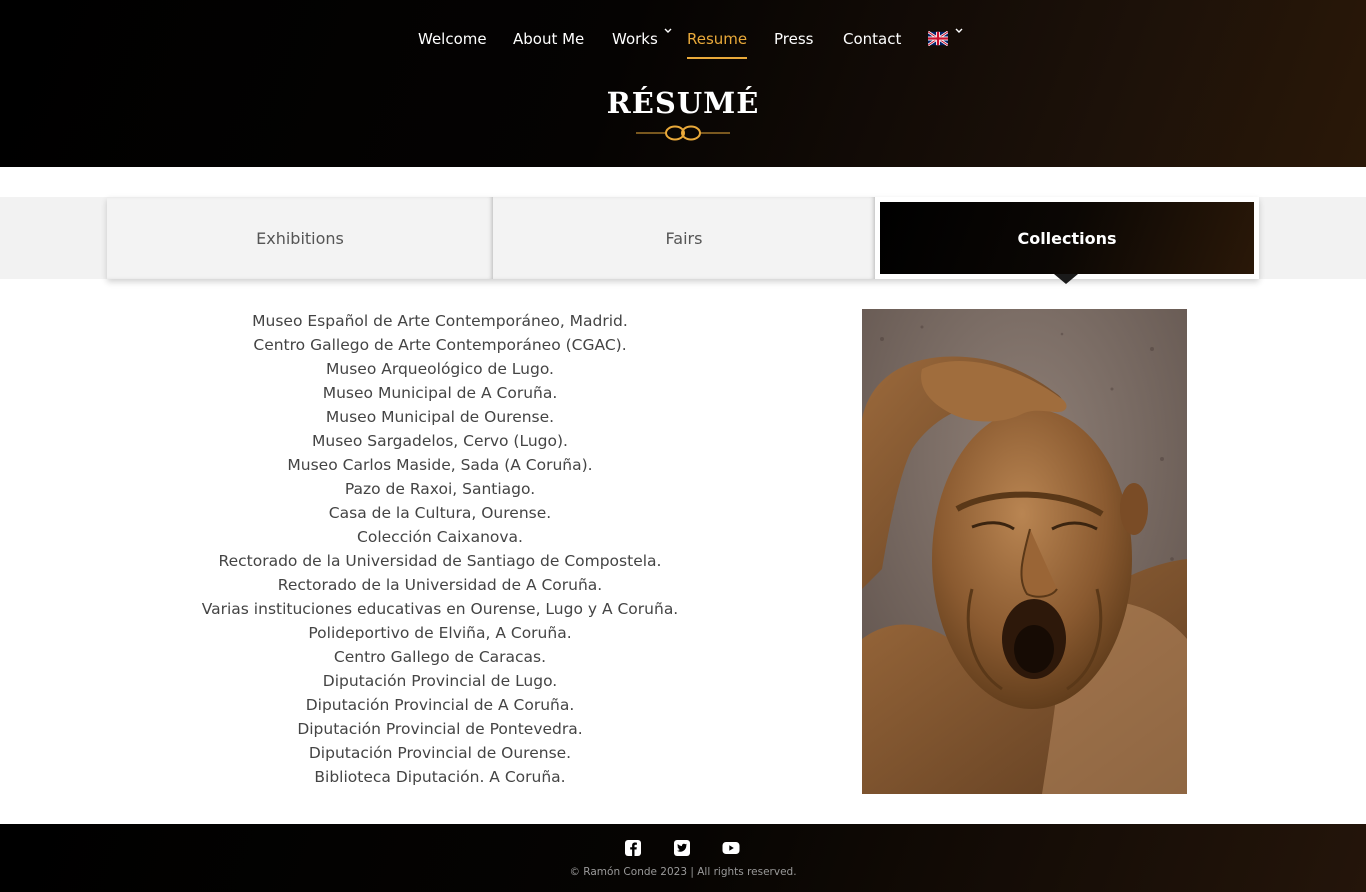 The height and width of the screenshot is (892, 1366). I want to click on list-item: Centro Gallego de Caracas., so click(440, 657).